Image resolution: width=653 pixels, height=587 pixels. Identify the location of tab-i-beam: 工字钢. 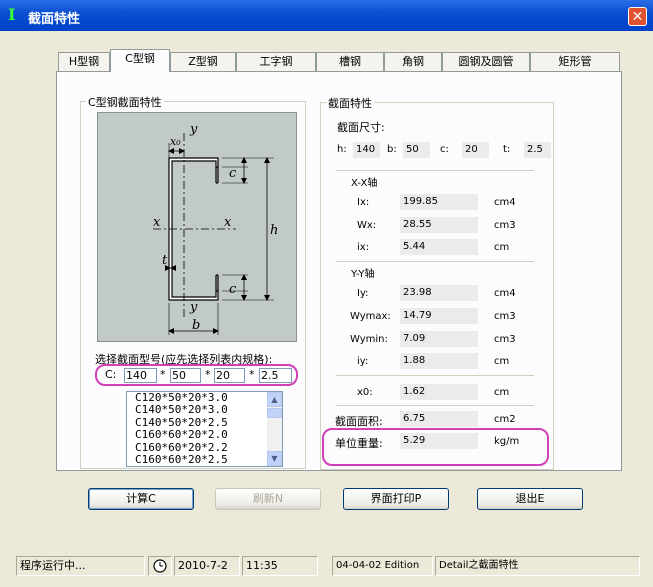
(276, 61).